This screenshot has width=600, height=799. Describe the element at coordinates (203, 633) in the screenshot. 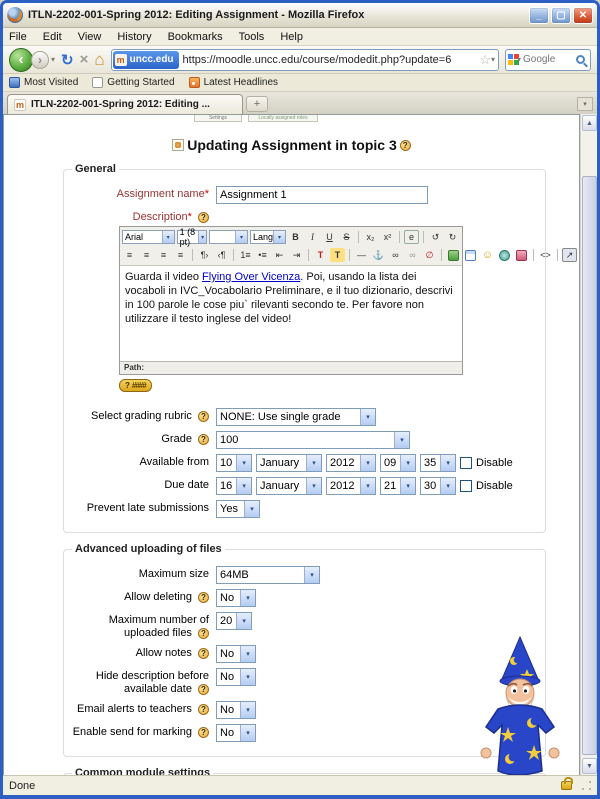

I see `max-files-help-icon: ?` at that location.